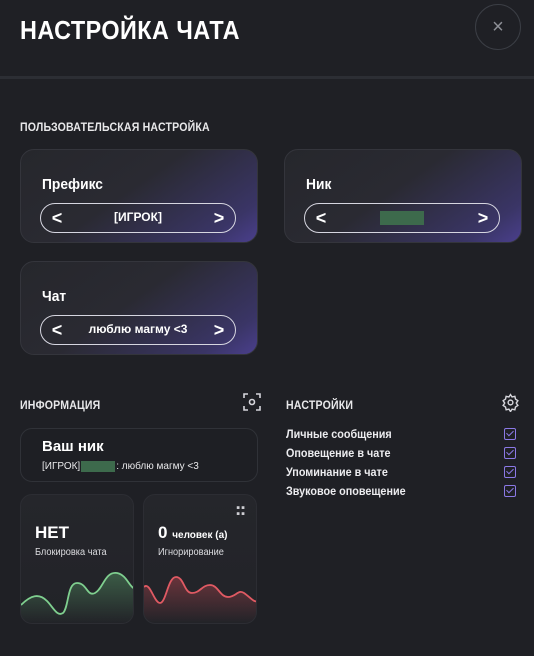  What do you see at coordinates (139, 308) in the screenshot?
I see `chat-card: Чат < люблю магму <3 >` at bounding box center [139, 308].